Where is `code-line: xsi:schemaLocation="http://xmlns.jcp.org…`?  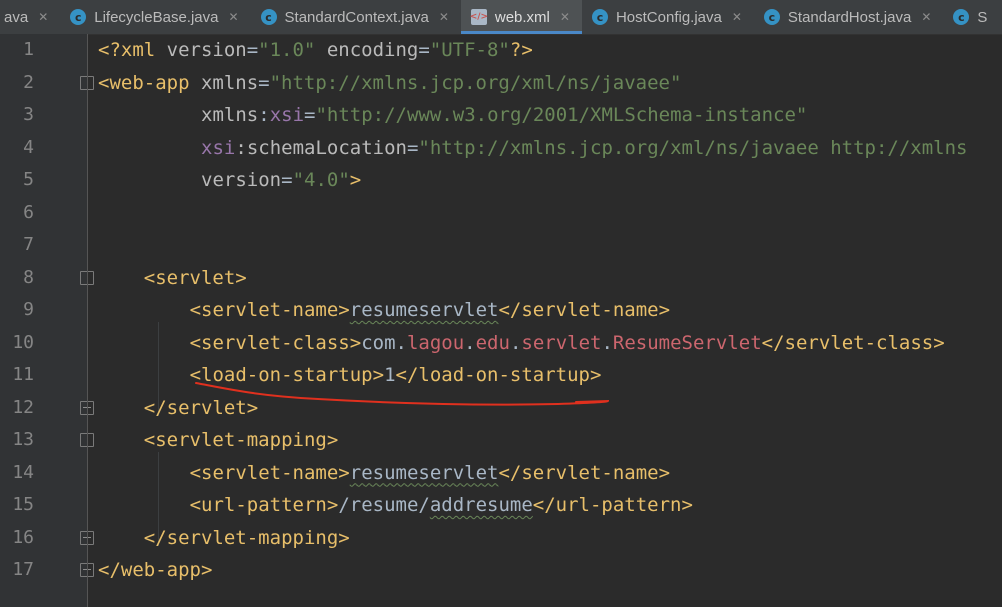 code-line: xsi:schemaLocation="http://xmlns.jcp.org… is located at coordinates (584, 148).